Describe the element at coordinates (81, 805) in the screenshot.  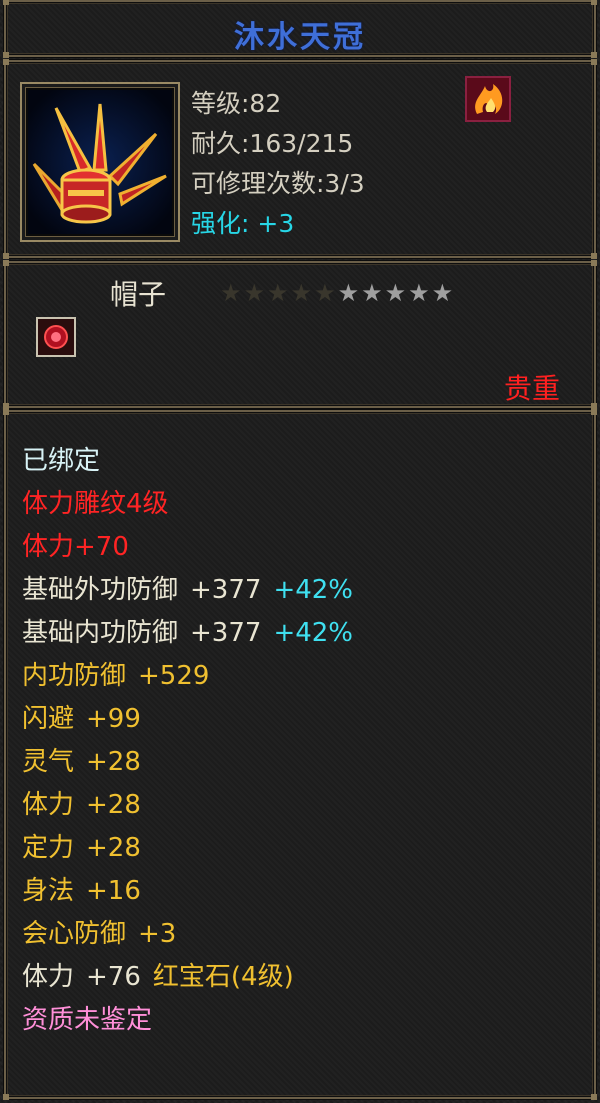
I see `attr-stamina: 体力 +28` at that location.